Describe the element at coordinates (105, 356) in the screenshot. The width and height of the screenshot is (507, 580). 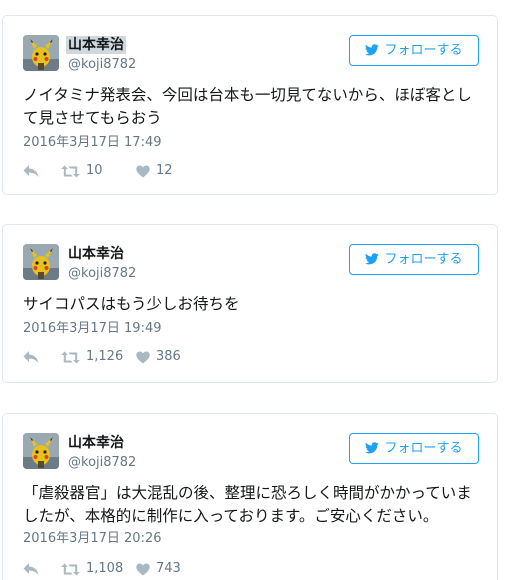
I see `retweet-count: 1,126` at that location.